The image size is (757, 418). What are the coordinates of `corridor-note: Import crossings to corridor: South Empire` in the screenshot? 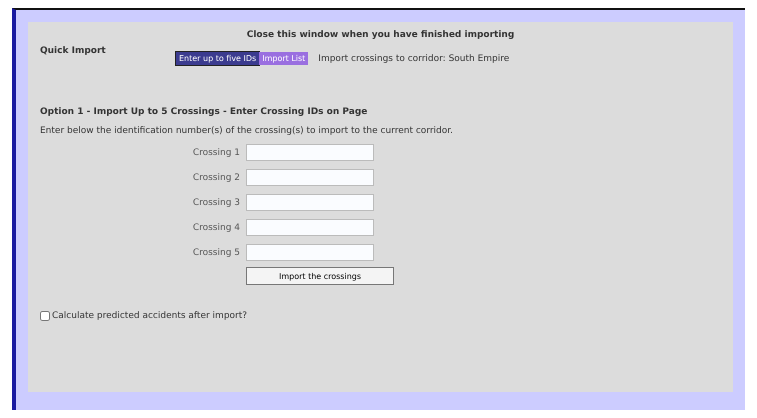 It's located at (414, 59).